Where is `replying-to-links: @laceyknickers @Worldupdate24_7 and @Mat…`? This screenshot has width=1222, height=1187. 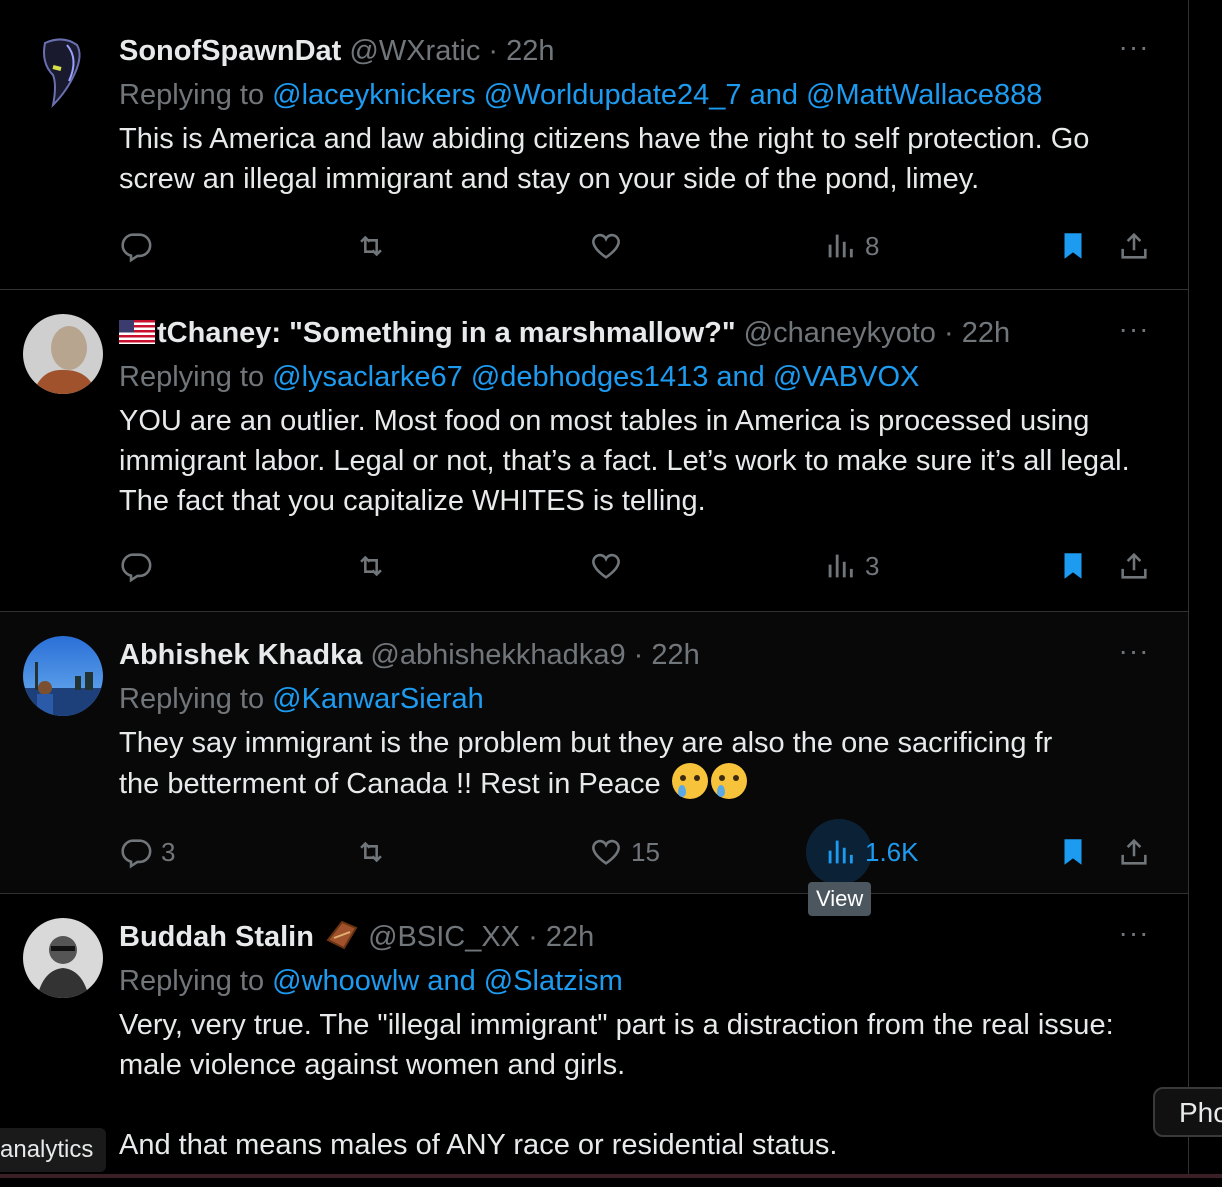 replying-to-links: @laceyknickers @Worldupdate24_7 and @Mat… is located at coordinates (657, 95).